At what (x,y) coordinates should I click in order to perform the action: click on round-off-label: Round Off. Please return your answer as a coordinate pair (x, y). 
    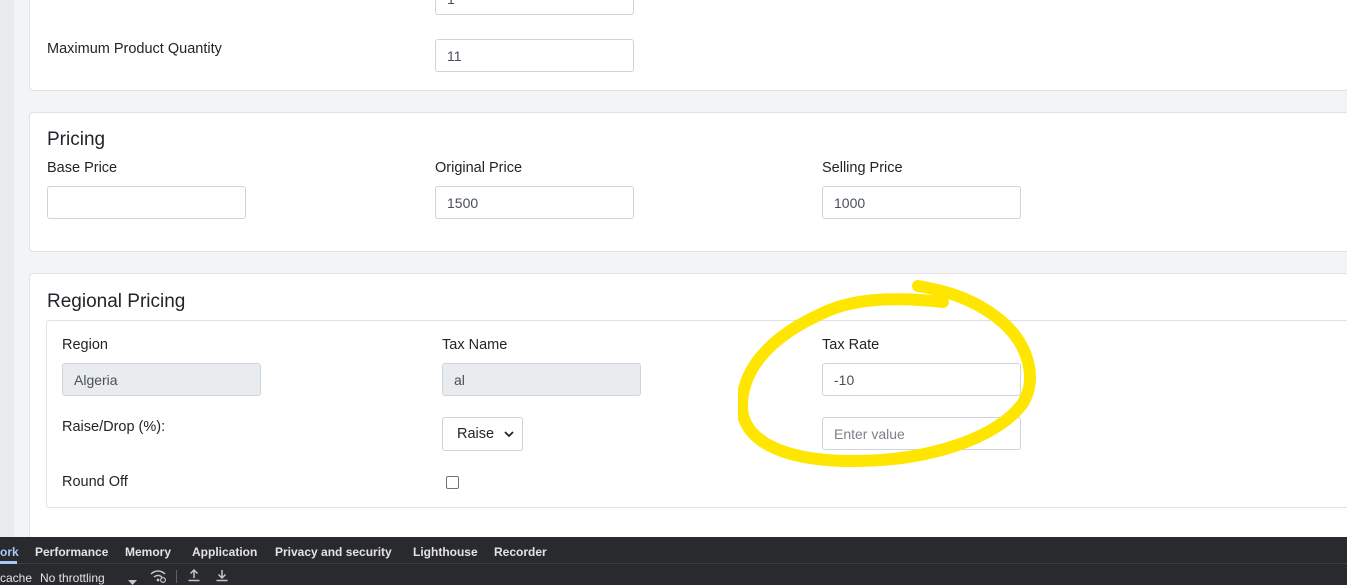
    Looking at the image, I should click on (95, 482).